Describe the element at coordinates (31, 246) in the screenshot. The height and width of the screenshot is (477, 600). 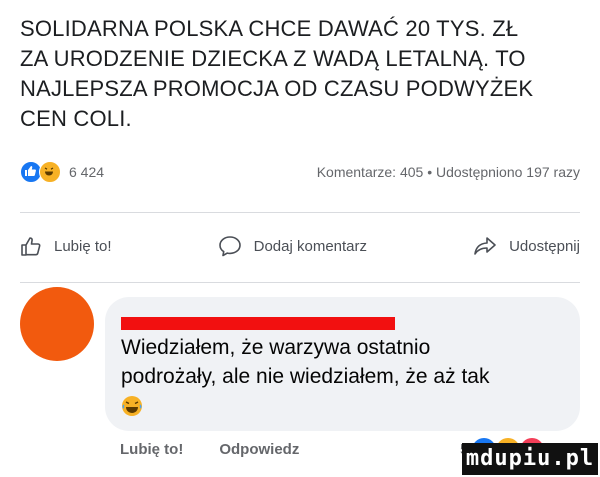
I see `thumbs-up-icon` at that location.